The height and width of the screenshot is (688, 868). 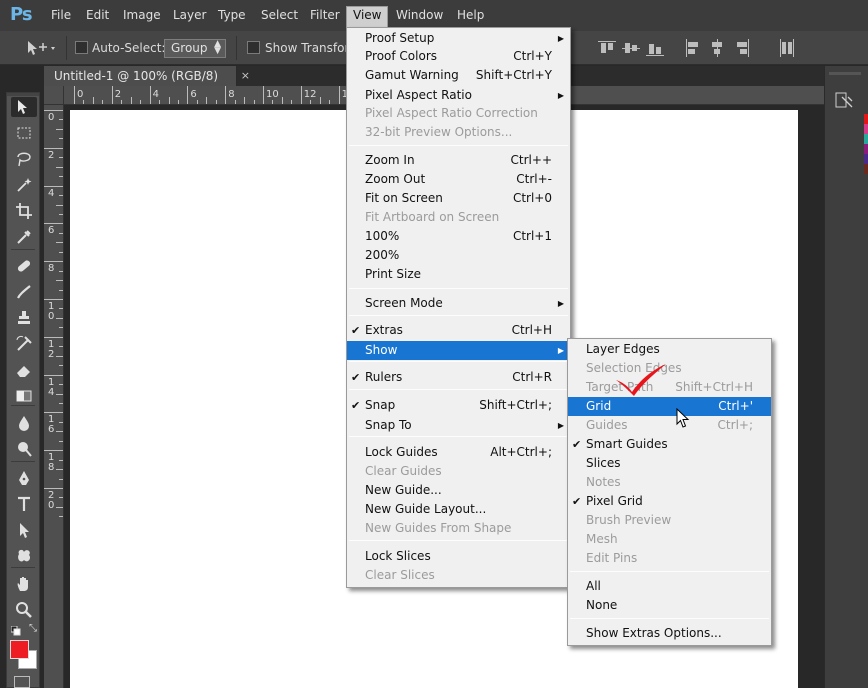 I want to click on move-tool-preset-icon, so click(x=41, y=48).